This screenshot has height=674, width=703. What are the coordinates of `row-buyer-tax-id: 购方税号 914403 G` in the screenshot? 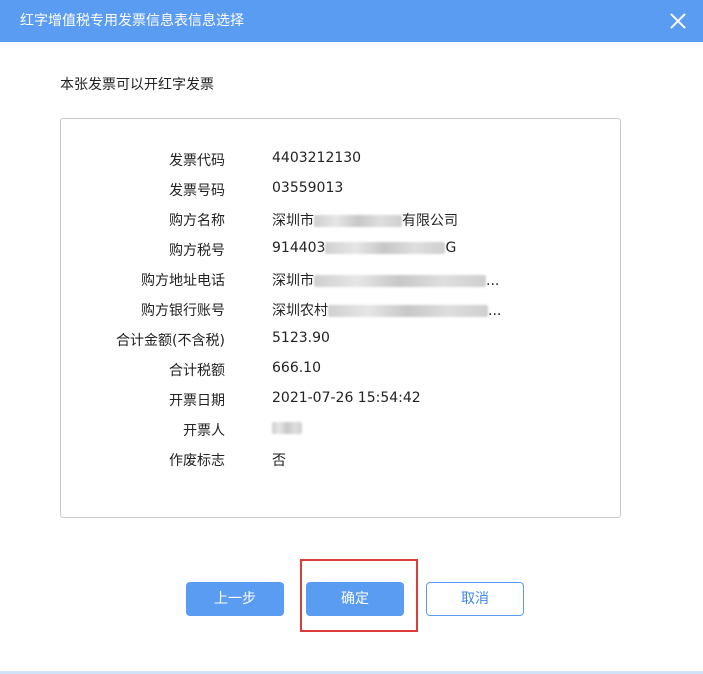 It's located at (340, 249).